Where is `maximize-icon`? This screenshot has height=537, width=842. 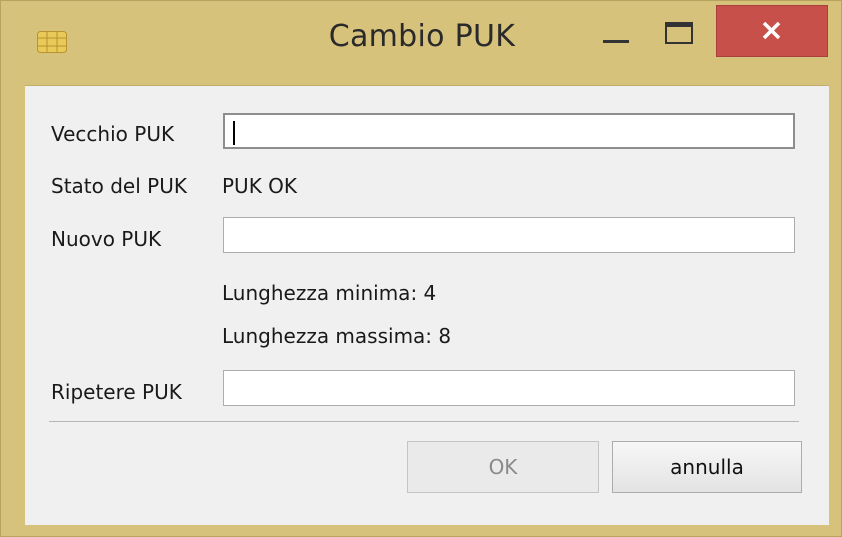
maximize-icon is located at coordinates (679, 33).